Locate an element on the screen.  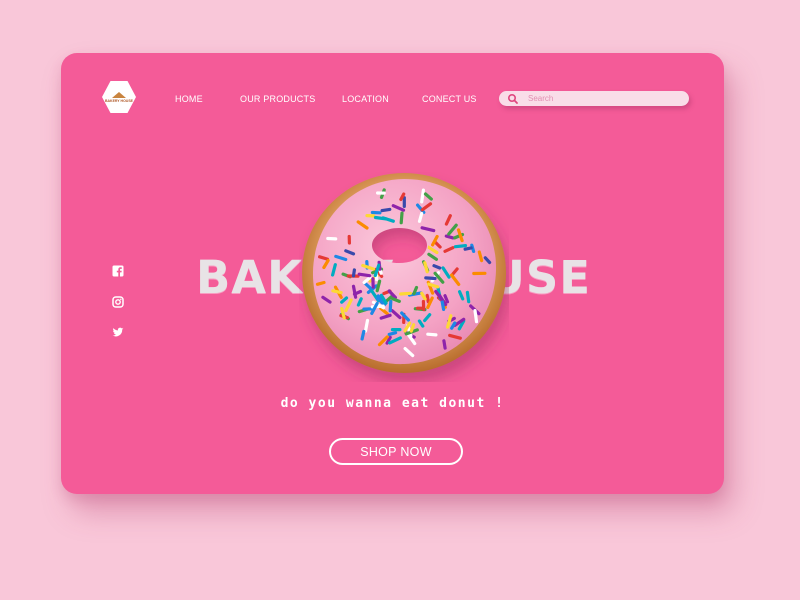
donut-image is located at coordinates (404, 273).